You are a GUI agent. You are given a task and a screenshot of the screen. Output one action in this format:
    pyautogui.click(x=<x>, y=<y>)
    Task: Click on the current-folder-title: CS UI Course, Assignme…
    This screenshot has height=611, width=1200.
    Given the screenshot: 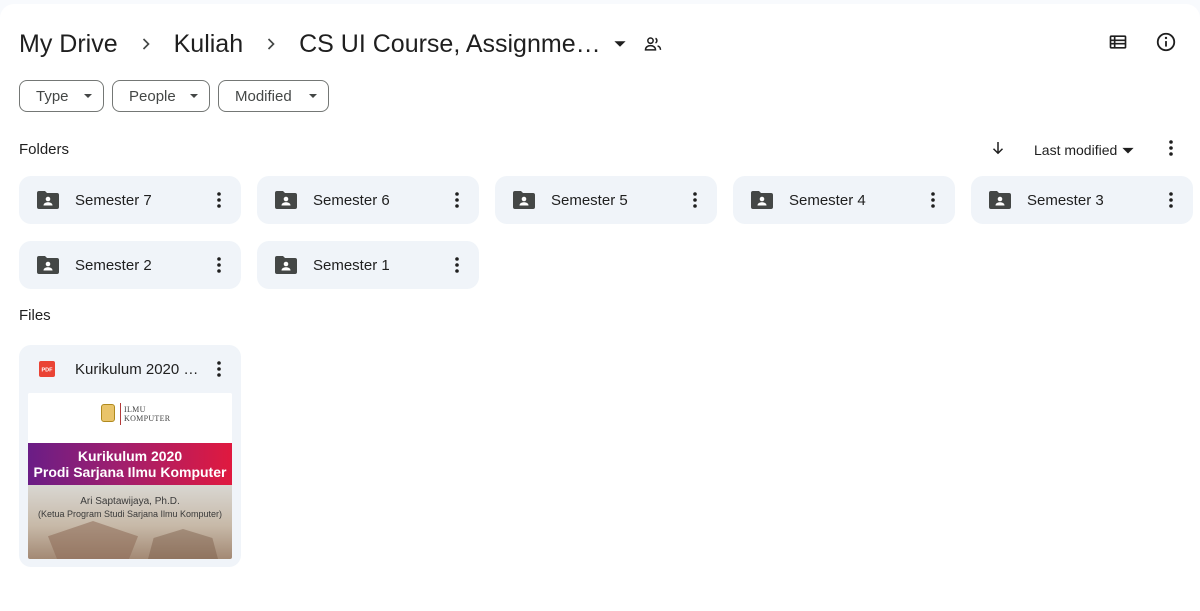 What is the action you would take?
    pyautogui.click(x=450, y=43)
    